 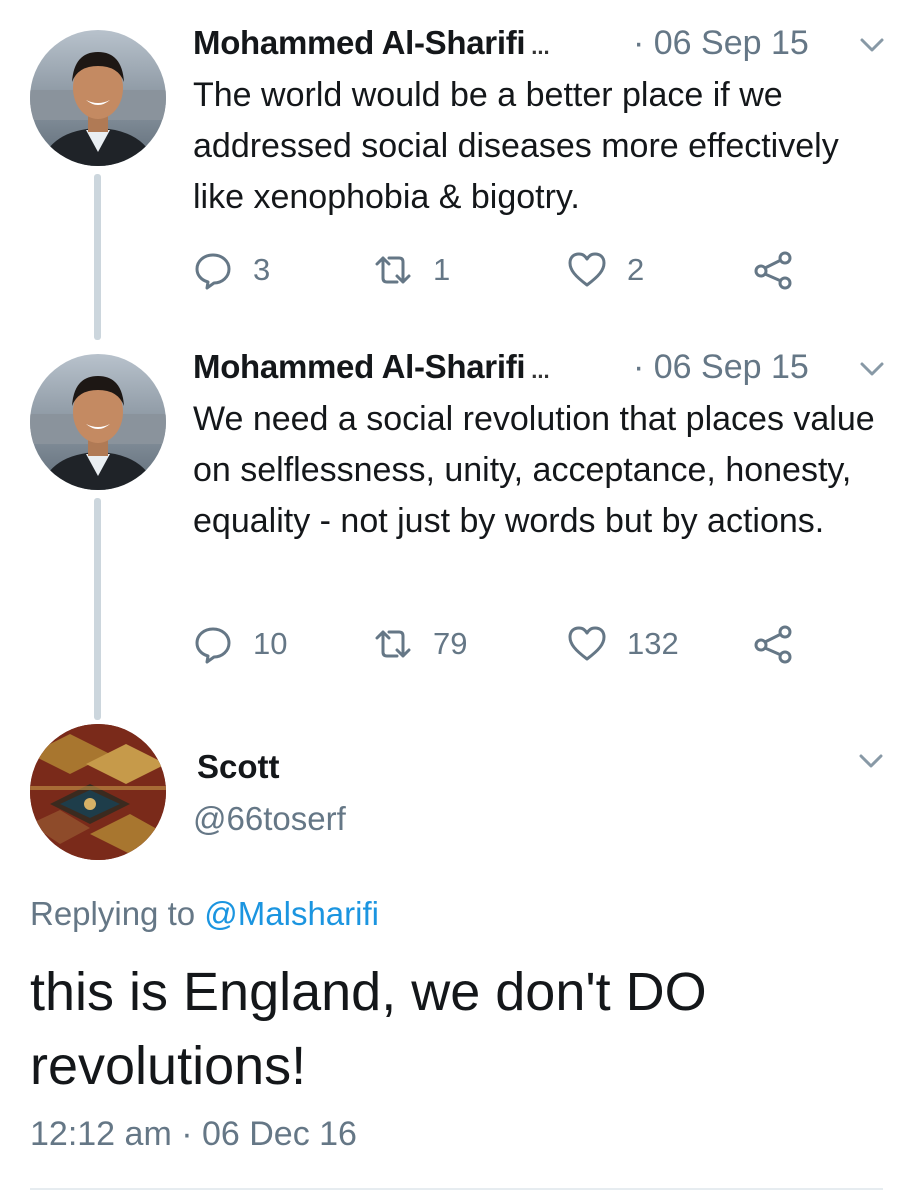 What do you see at coordinates (231, 270) in the screenshot?
I see `reply-button: 3` at bounding box center [231, 270].